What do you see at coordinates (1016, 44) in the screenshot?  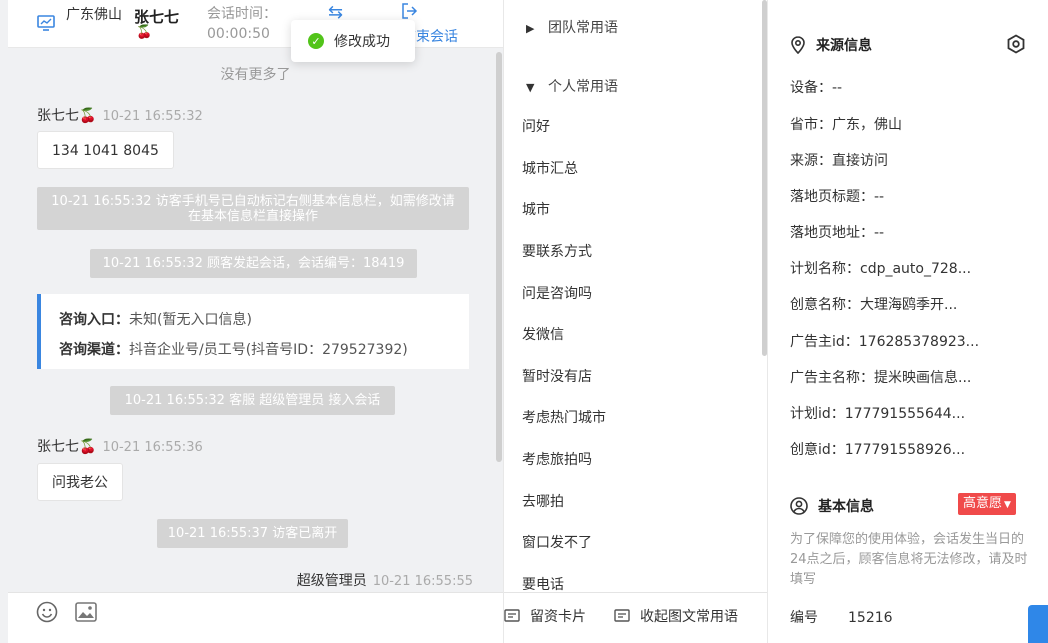 I see `settings-icon` at bounding box center [1016, 44].